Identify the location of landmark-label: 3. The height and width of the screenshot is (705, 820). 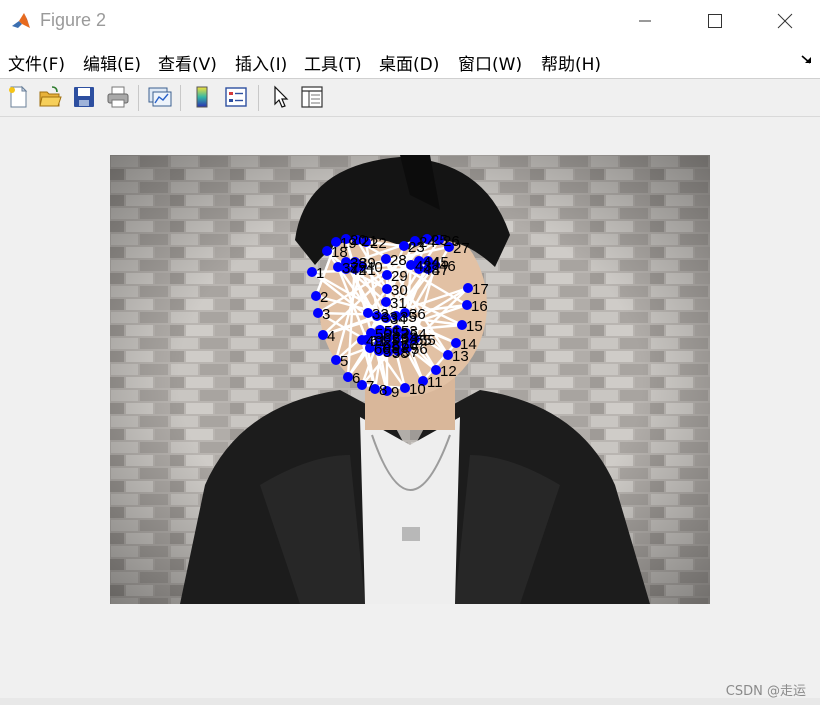
(326, 314).